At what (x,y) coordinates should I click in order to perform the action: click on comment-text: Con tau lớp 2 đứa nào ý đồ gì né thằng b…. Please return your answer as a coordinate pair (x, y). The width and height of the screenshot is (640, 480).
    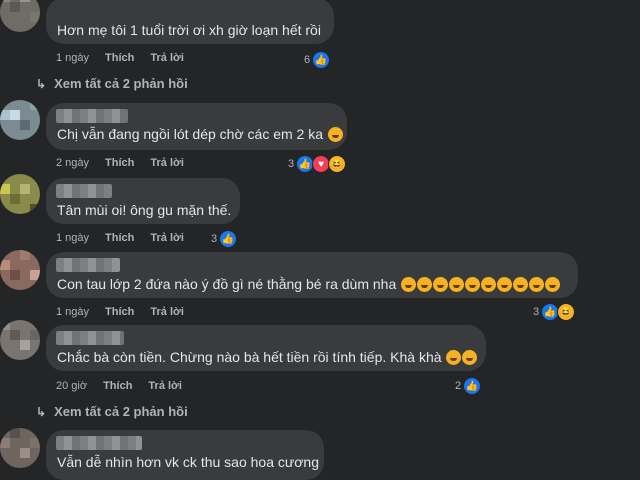
    Looking at the image, I should click on (309, 284).